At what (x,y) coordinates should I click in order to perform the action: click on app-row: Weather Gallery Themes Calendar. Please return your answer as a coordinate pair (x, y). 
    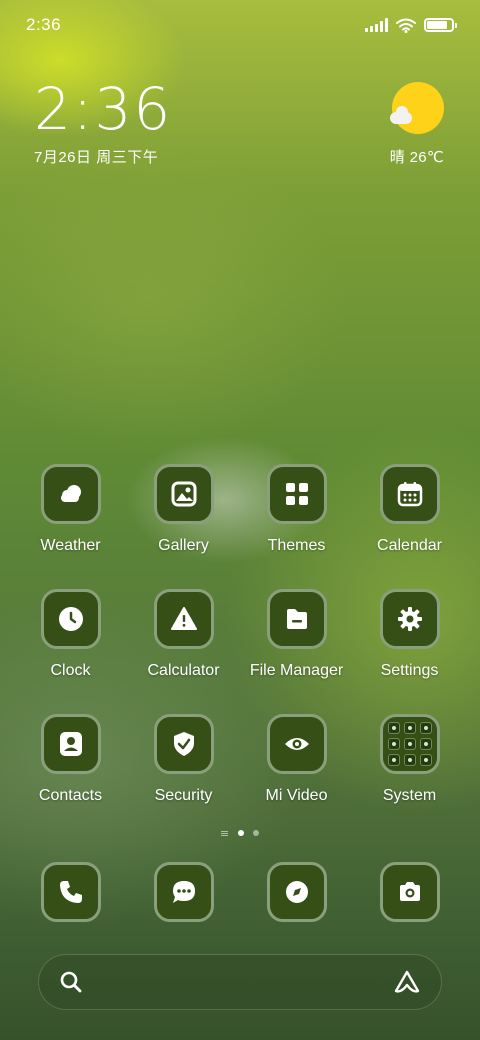
    Looking at the image, I should click on (240, 526).